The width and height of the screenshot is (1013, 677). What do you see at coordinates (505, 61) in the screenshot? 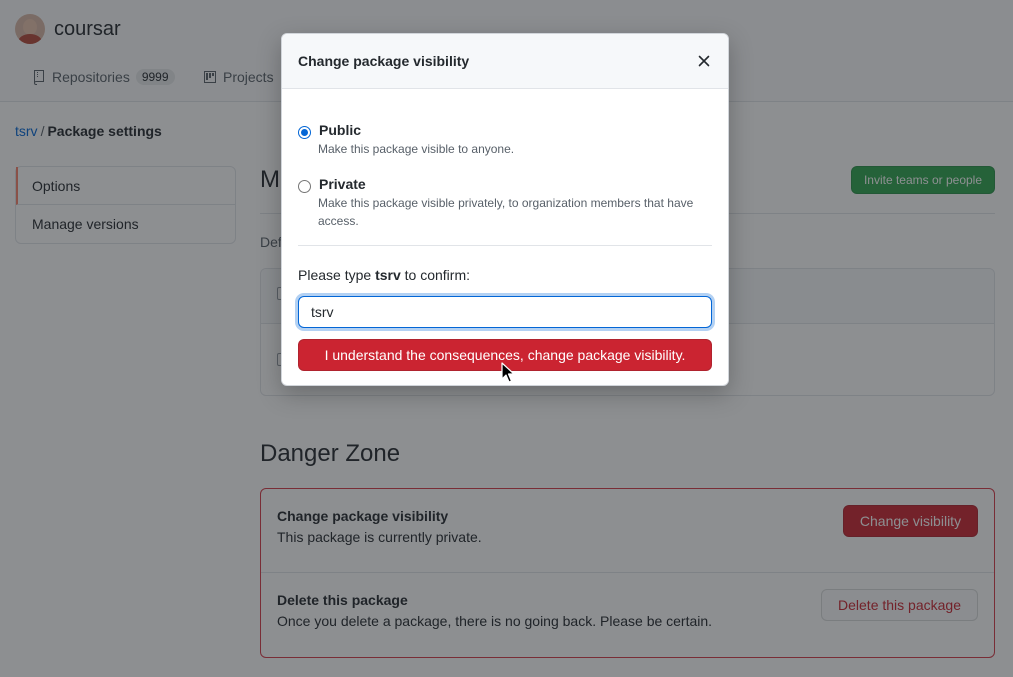
I see `dialog-header: Change package visibility` at bounding box center [505, 61].